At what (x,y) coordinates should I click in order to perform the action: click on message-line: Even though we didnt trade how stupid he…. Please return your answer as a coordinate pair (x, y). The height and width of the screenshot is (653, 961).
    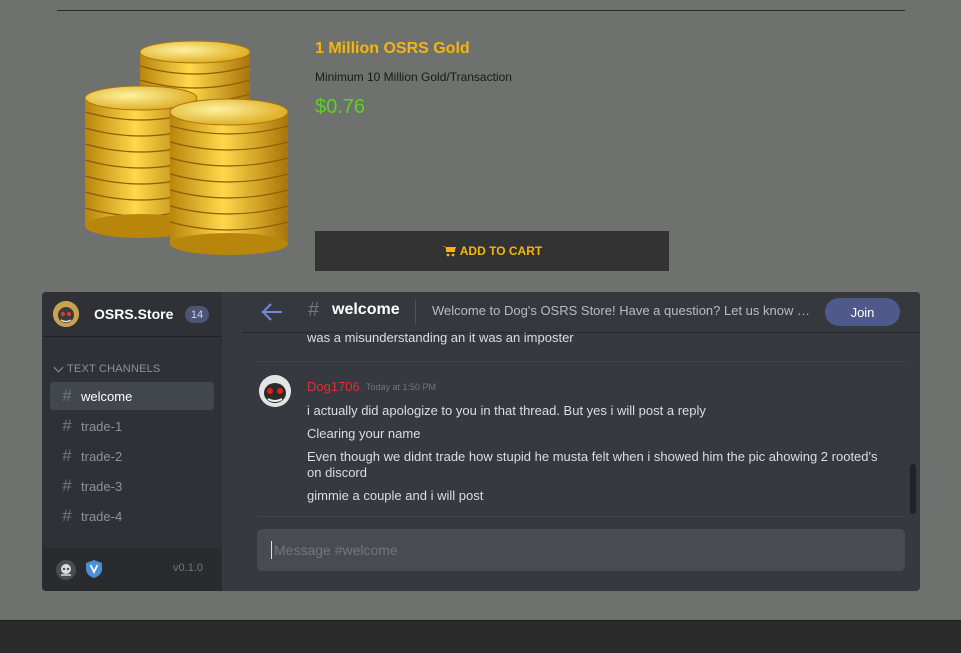
    Looking at the image, I should click on (592, 464).